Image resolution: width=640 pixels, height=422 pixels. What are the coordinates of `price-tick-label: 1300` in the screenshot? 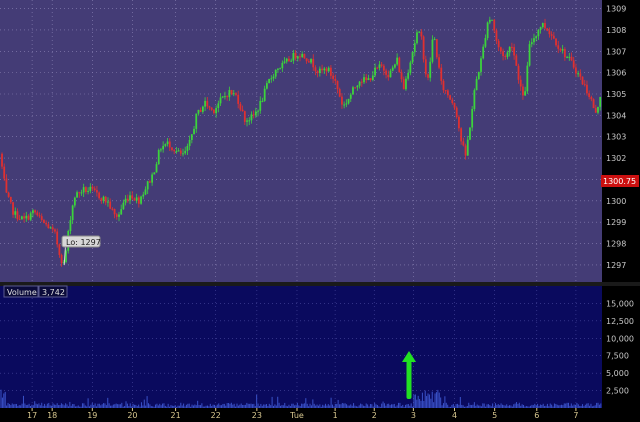 It's located at (616, 201).